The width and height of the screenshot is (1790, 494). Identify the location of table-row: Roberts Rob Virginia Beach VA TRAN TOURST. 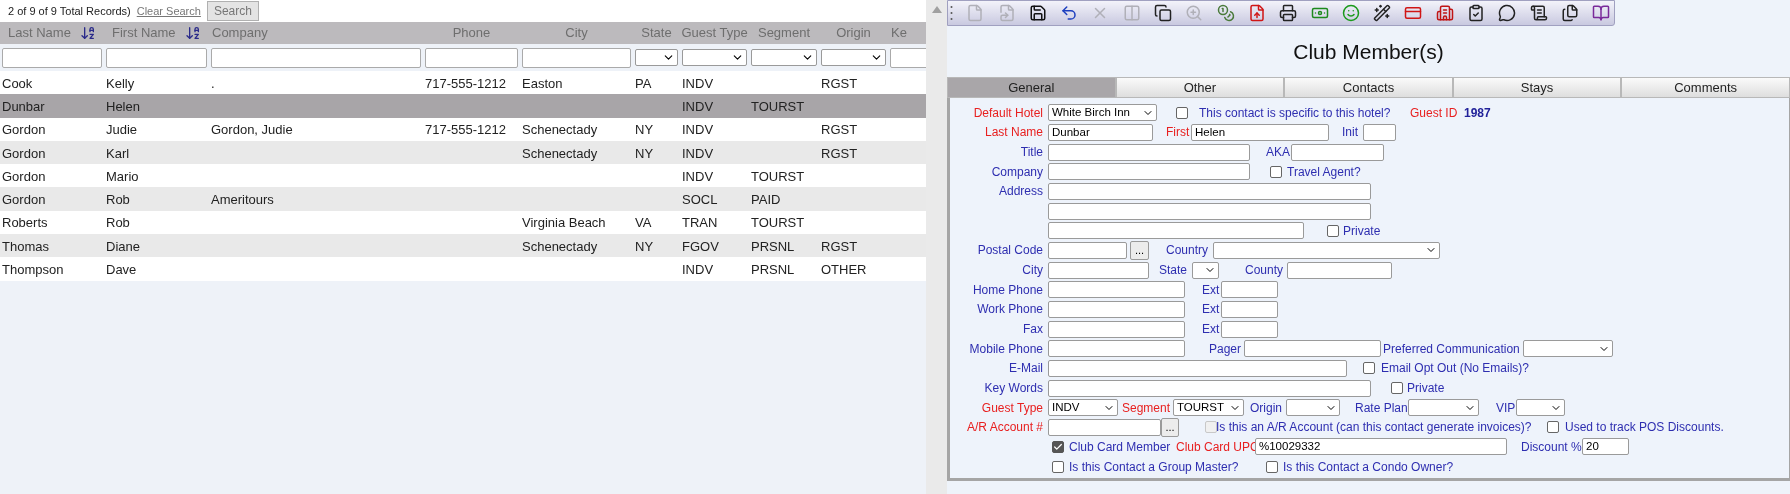
(463, 222).